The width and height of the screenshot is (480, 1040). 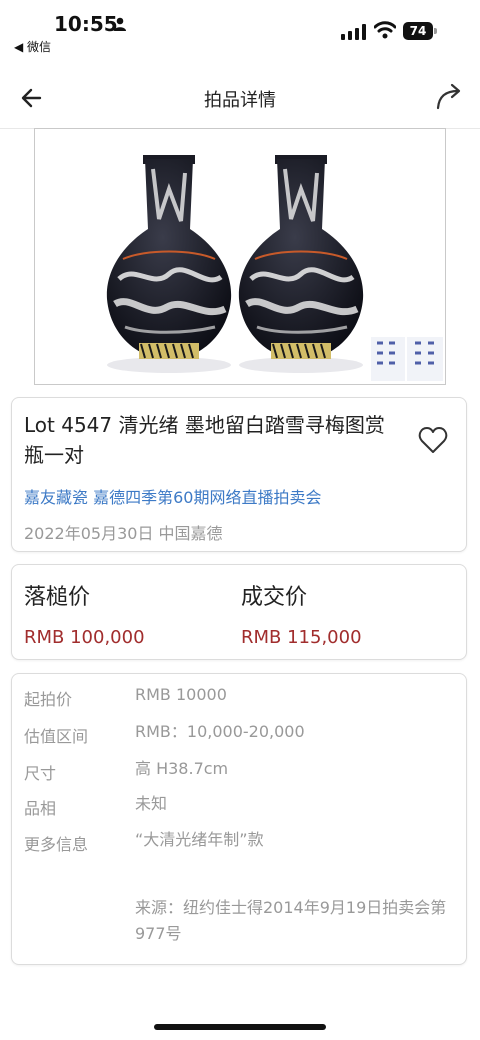 I want to click on nav-bar: 拍品详情, so click(x=240, y=98).